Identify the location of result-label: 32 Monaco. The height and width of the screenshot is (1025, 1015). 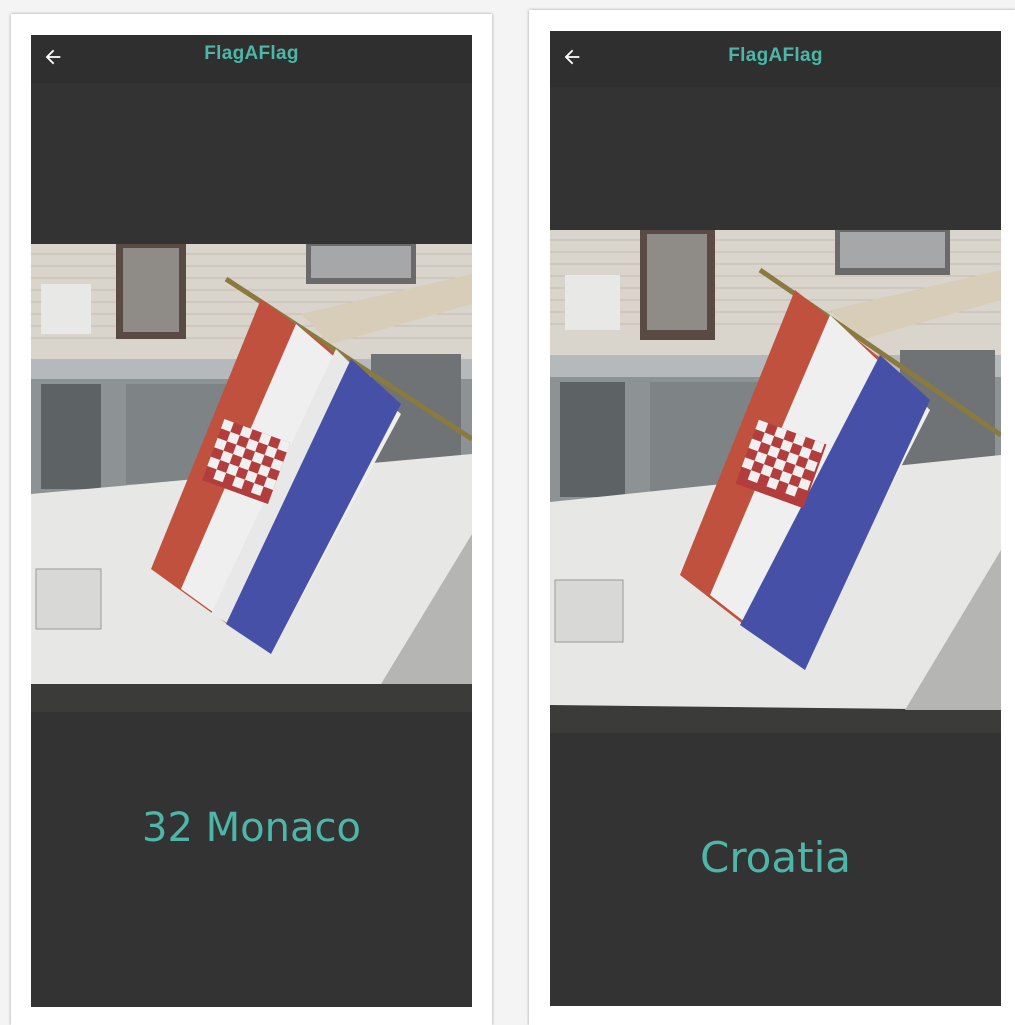
(251, 828).